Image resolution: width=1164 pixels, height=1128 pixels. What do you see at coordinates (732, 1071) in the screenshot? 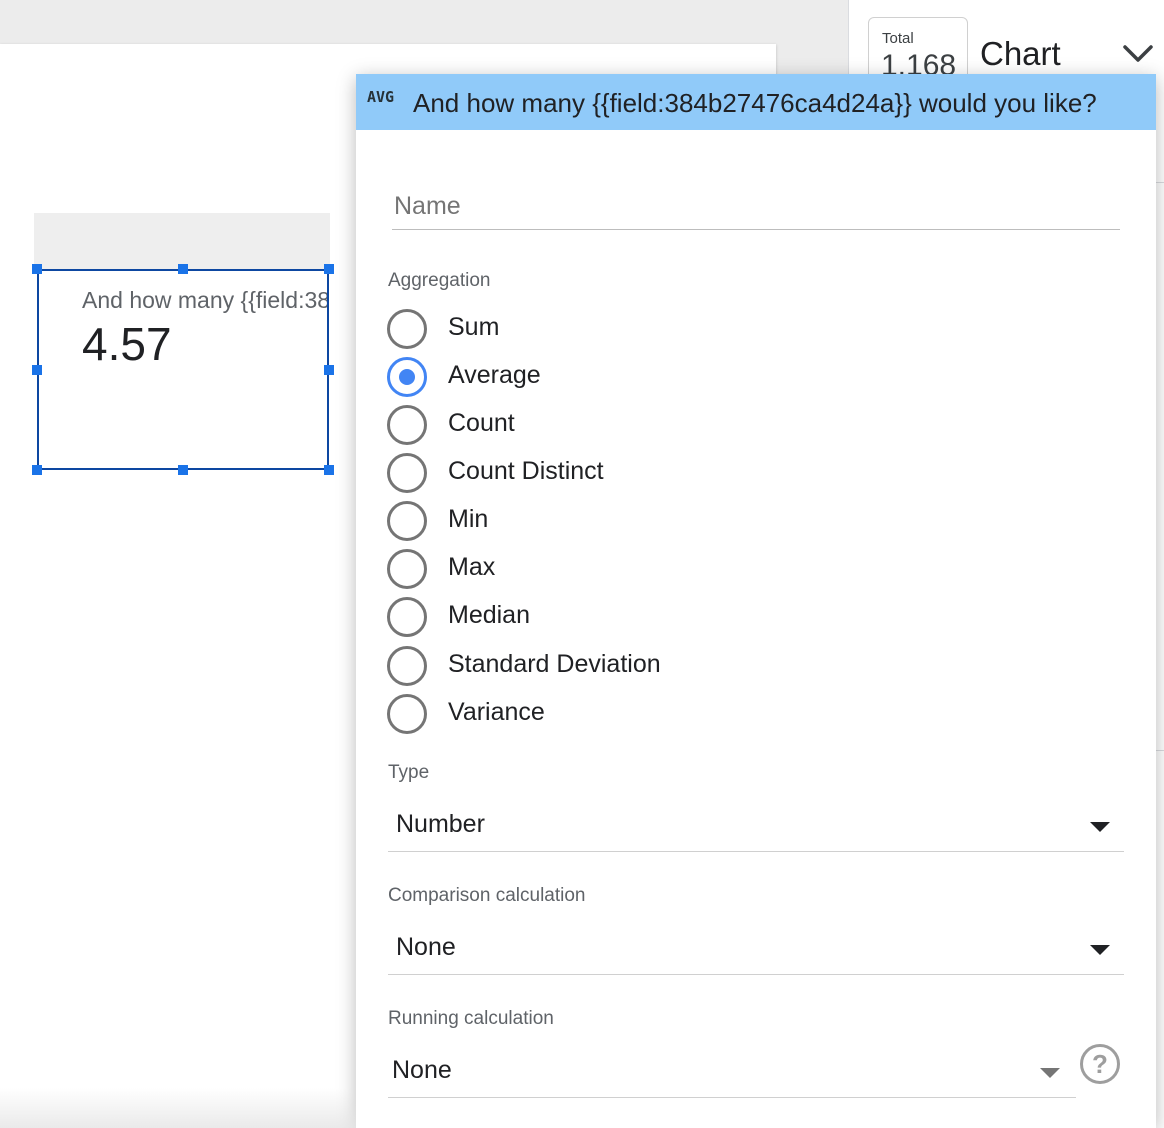
I see `running-calculation-select: None` at bounding box center [732, 1071].